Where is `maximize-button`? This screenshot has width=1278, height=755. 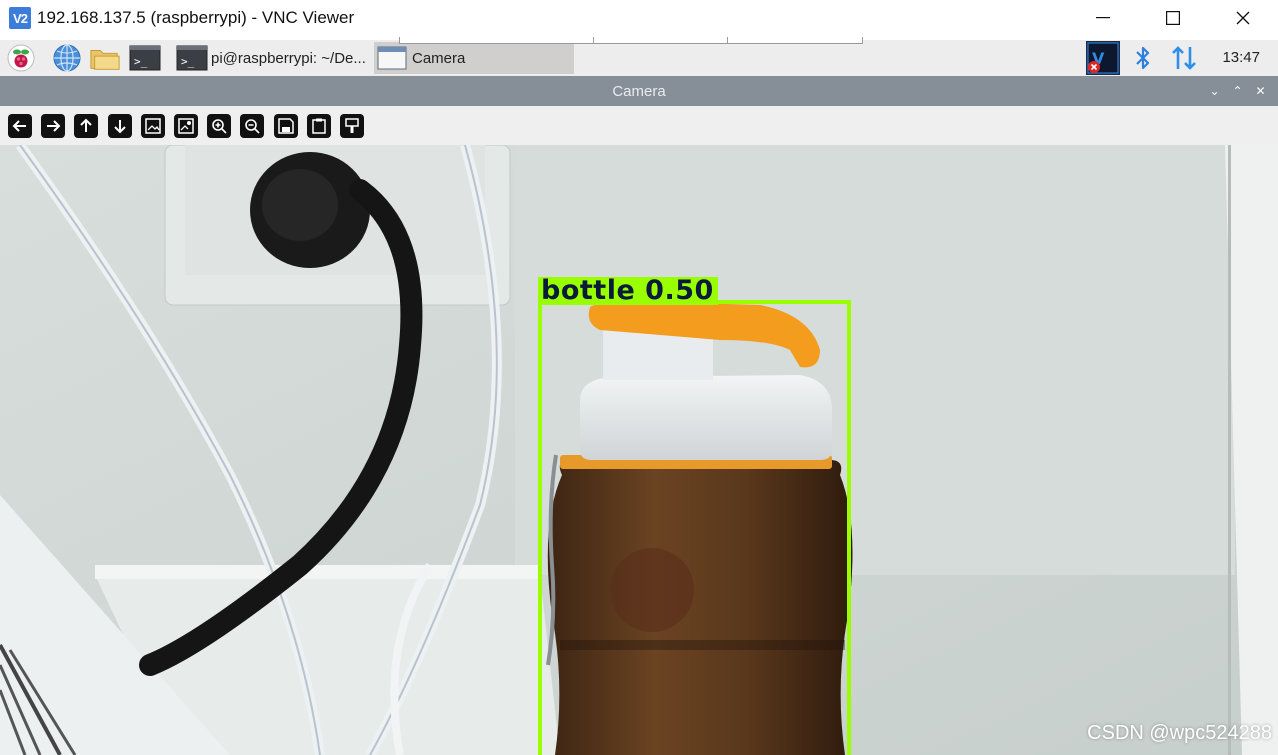
maximize-button is located at coordinates (1173, 18).